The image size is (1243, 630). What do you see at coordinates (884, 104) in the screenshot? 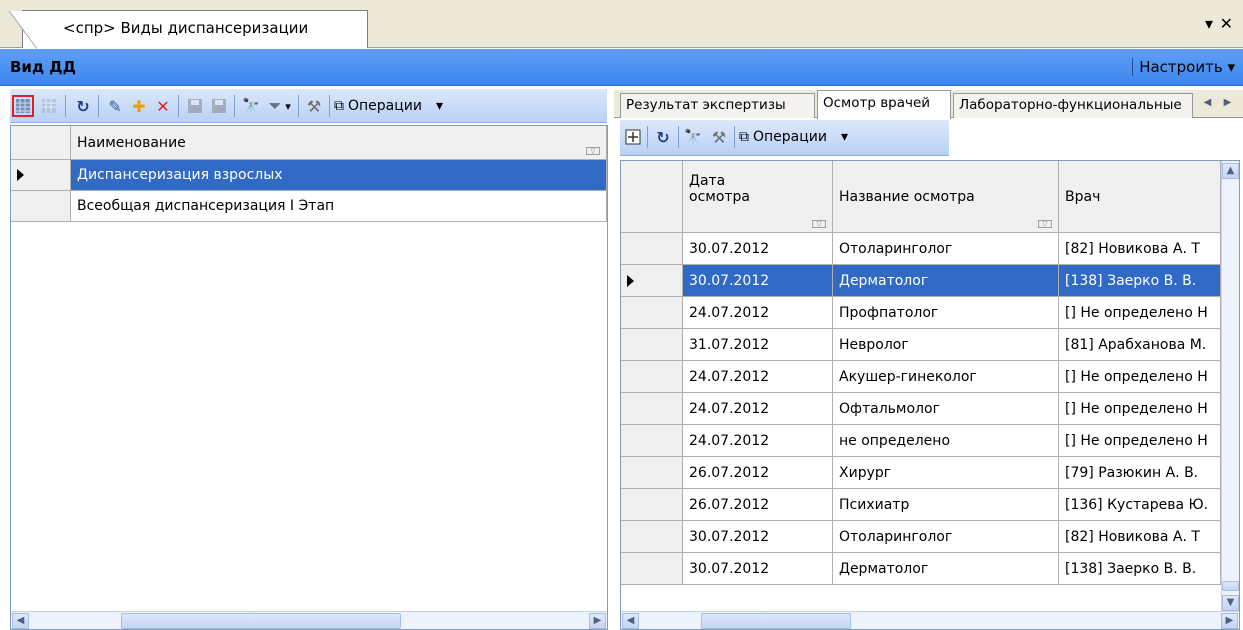
I see `tab-doctor-exams: Осмотр врачей` at bounding box center [884, 104].